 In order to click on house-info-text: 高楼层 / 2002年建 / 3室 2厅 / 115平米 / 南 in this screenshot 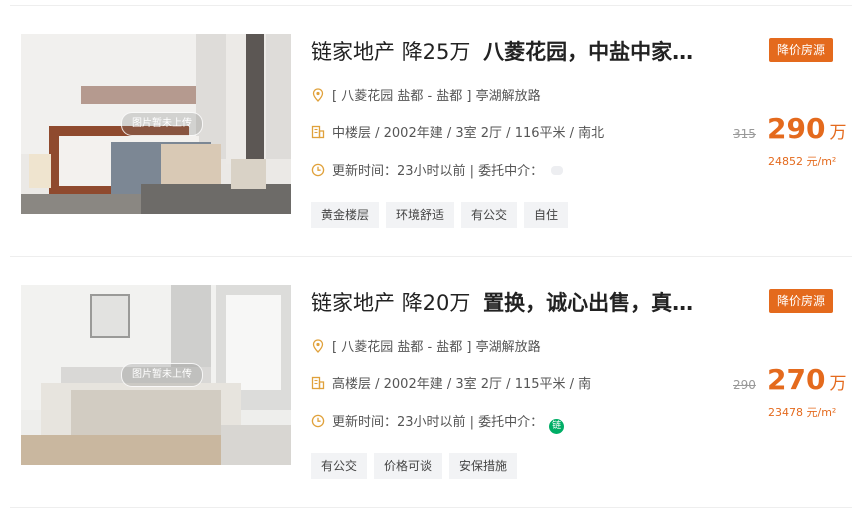, I will do `click(462, 384)`.